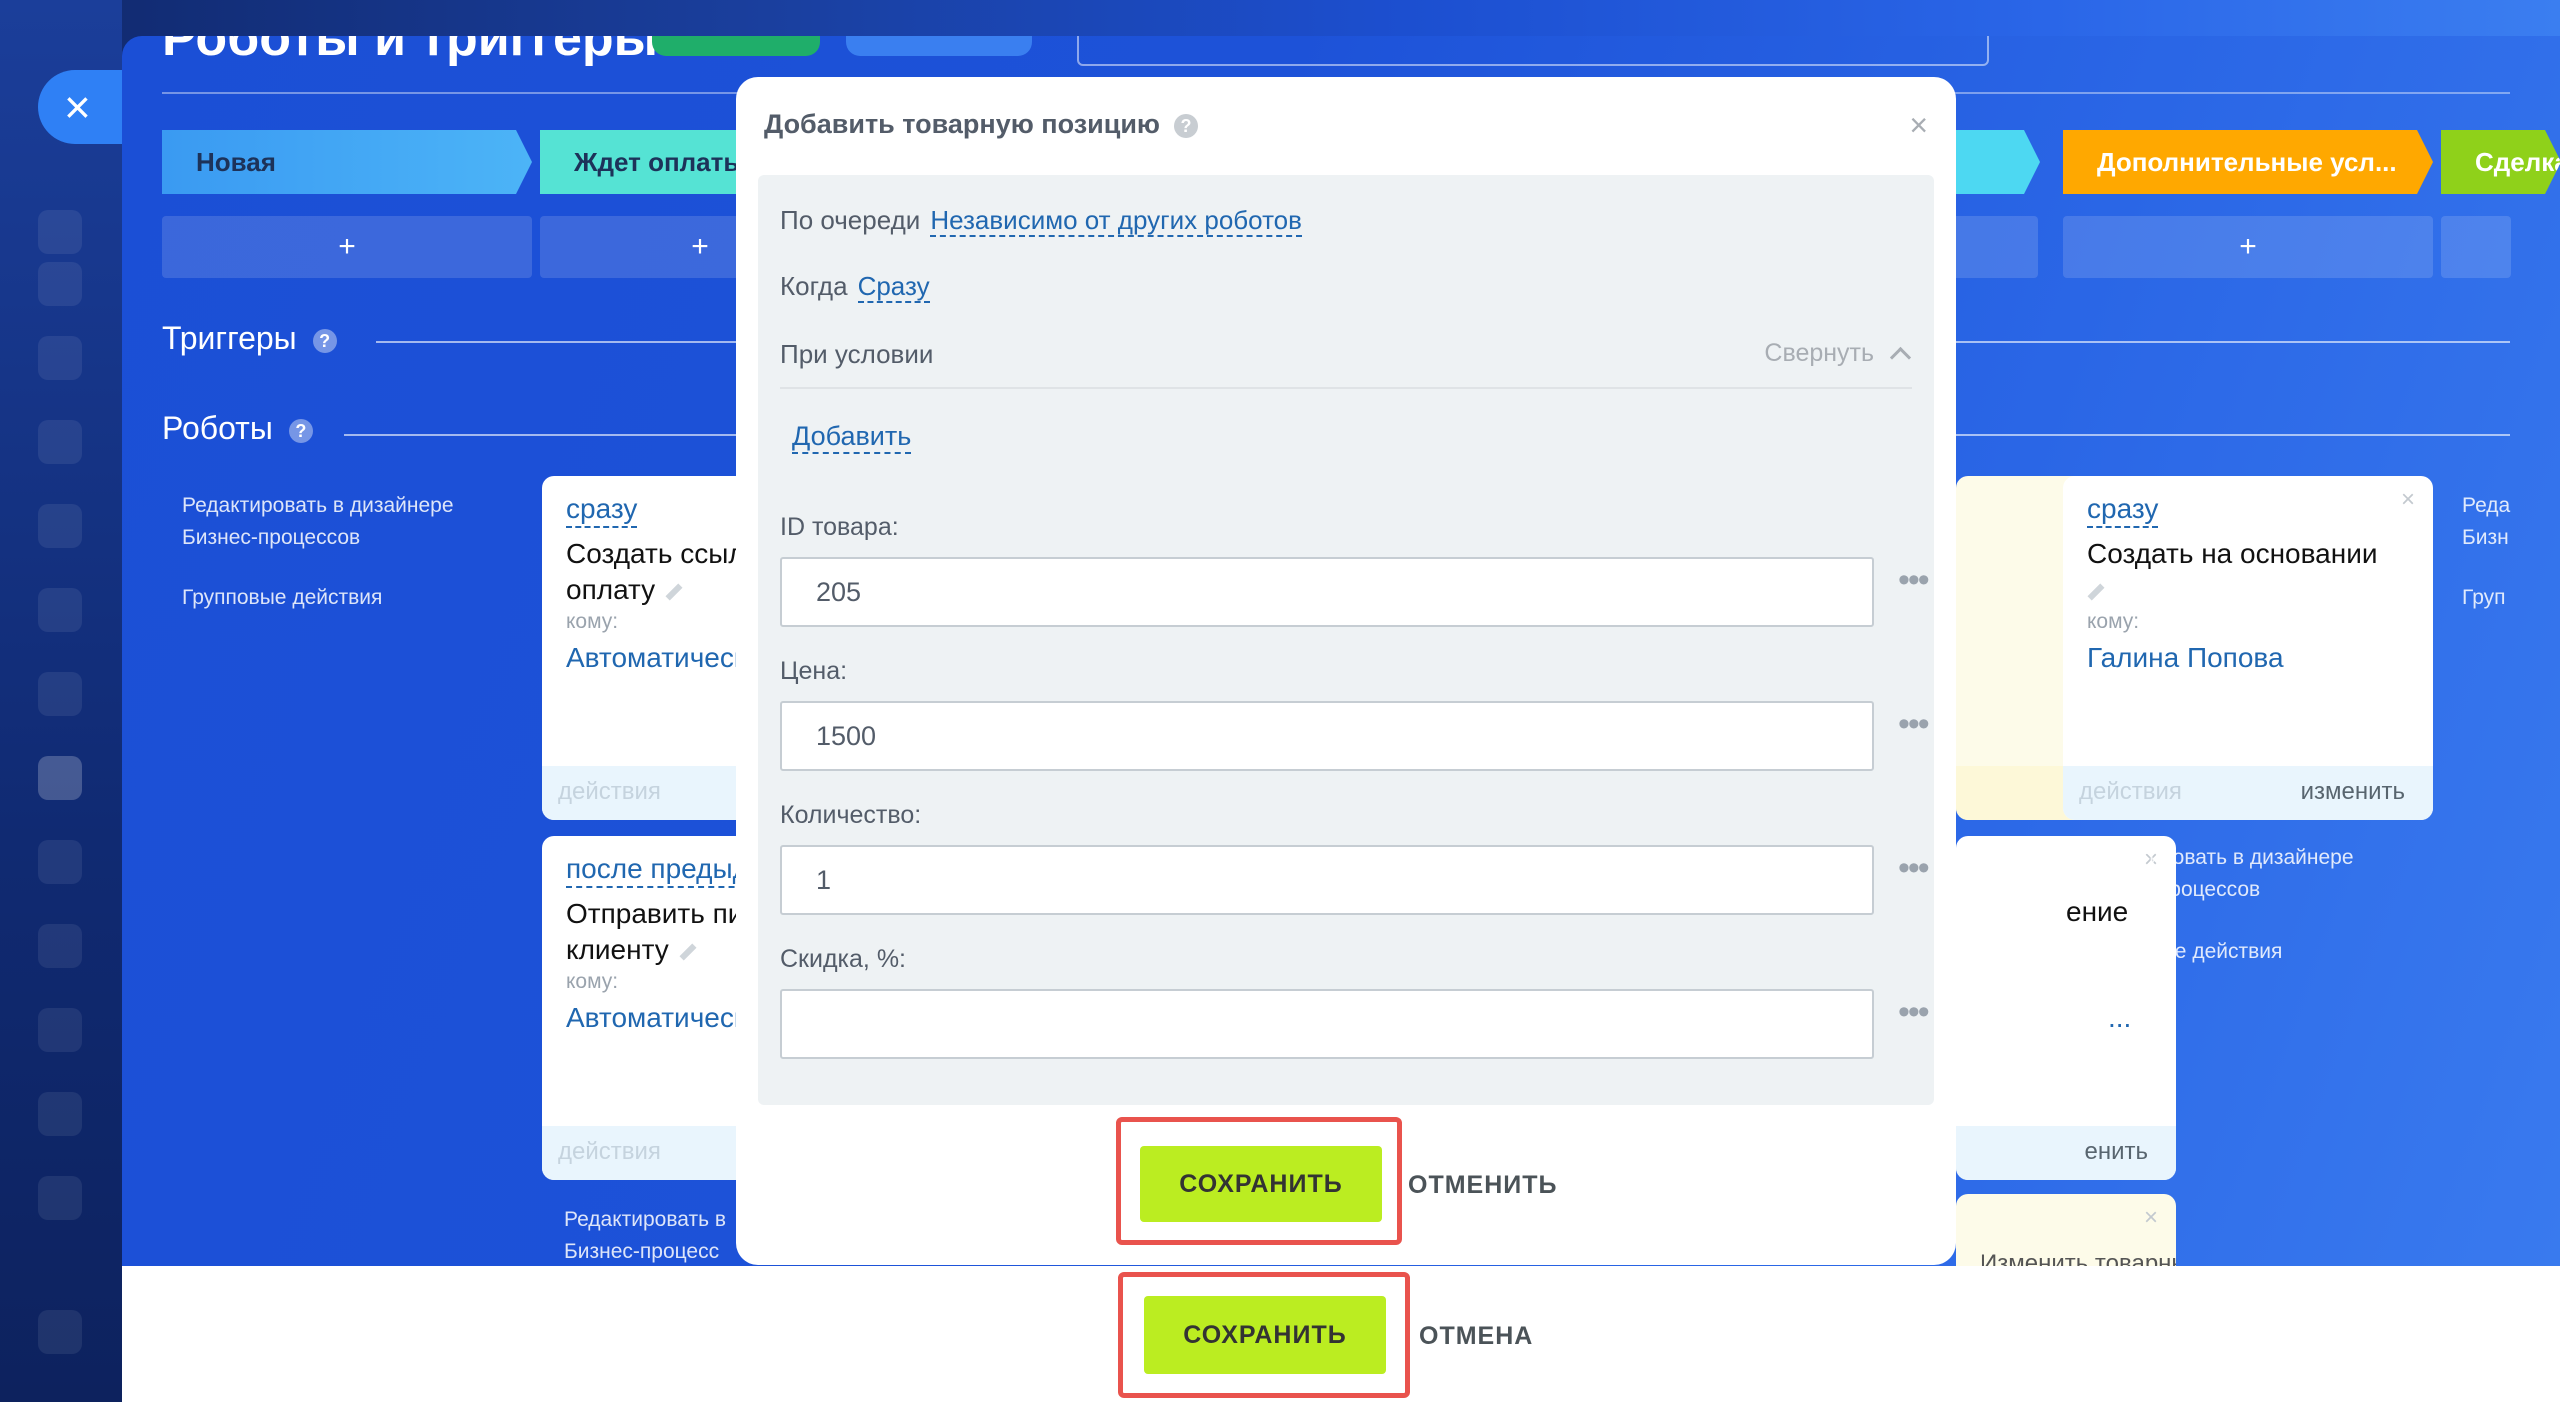 This screenshot has height=1402, width=2560. Describe the element at coordinates (1327, 1024) in the screenshot. I see `discount-input` at that location.